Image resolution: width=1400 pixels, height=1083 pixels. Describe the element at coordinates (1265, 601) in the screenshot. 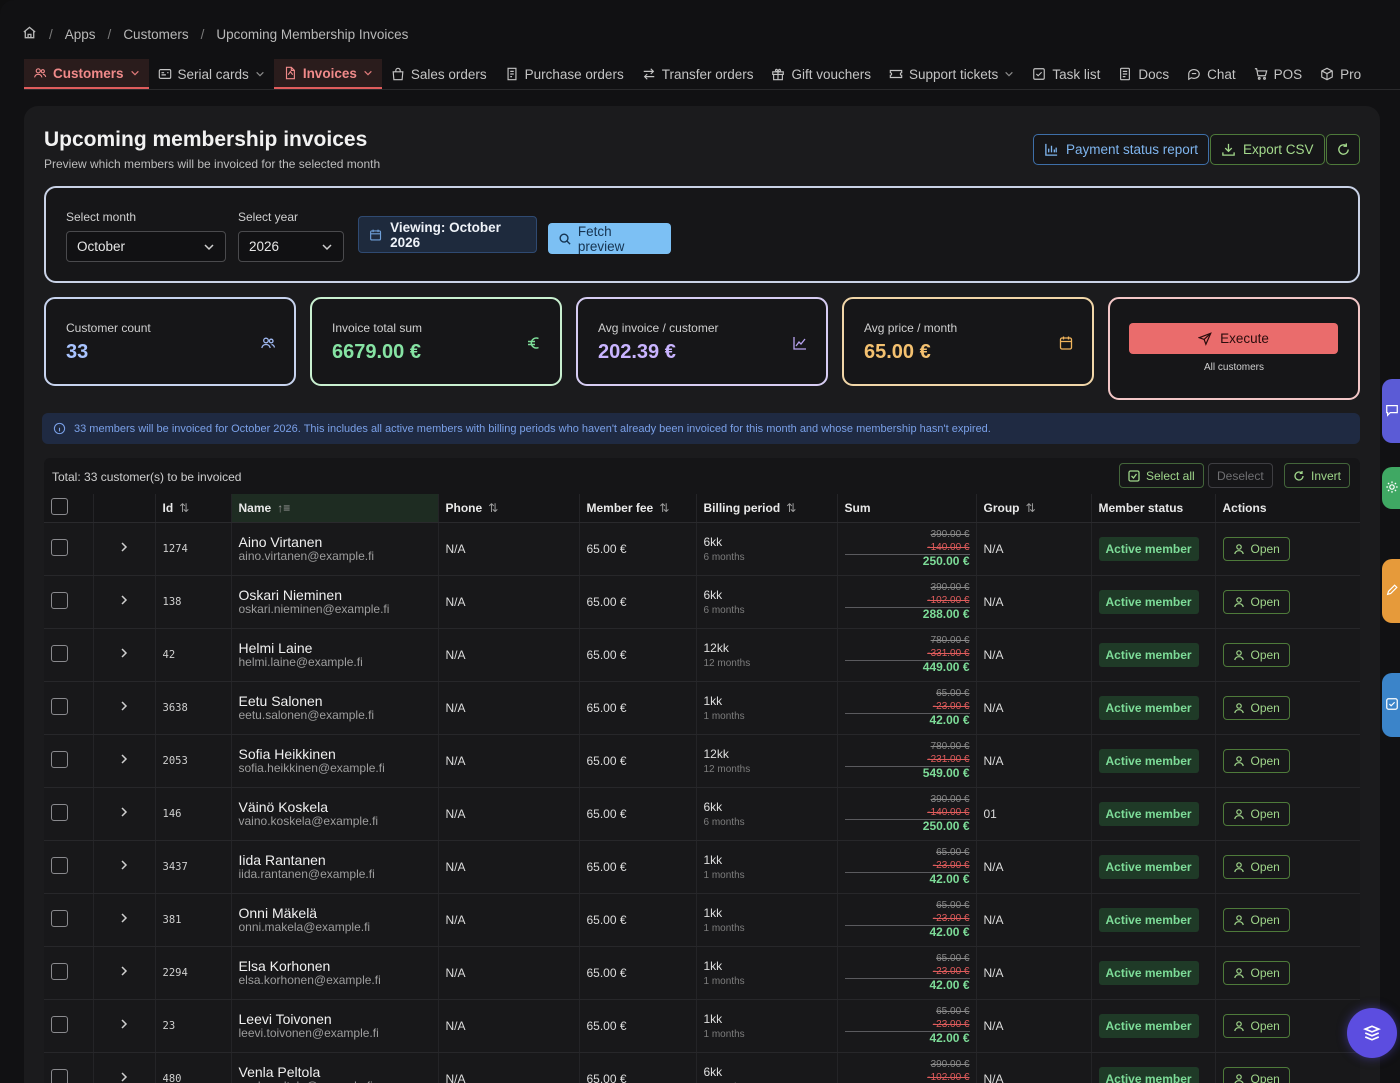

I see `open-label: Open` at that location.